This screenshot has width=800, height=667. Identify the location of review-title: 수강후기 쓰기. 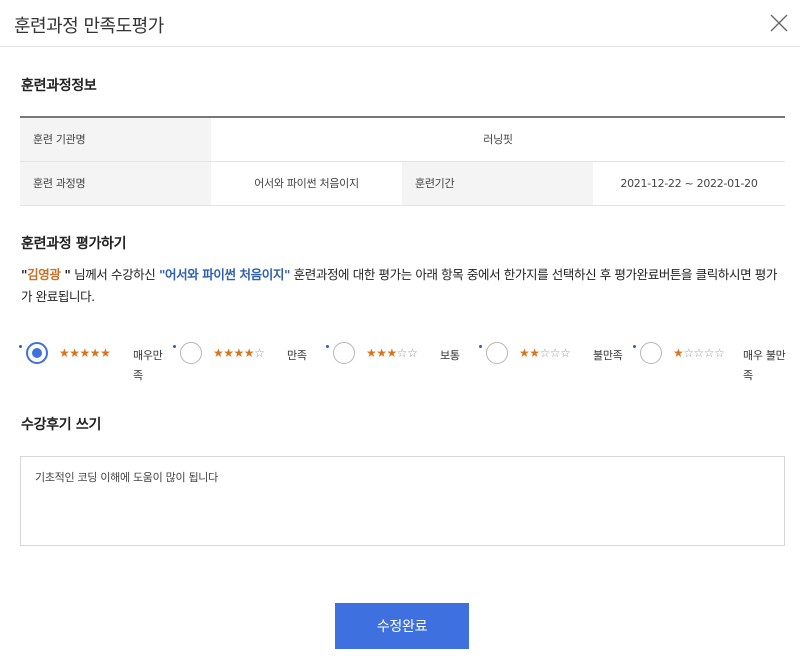
(61, 425).